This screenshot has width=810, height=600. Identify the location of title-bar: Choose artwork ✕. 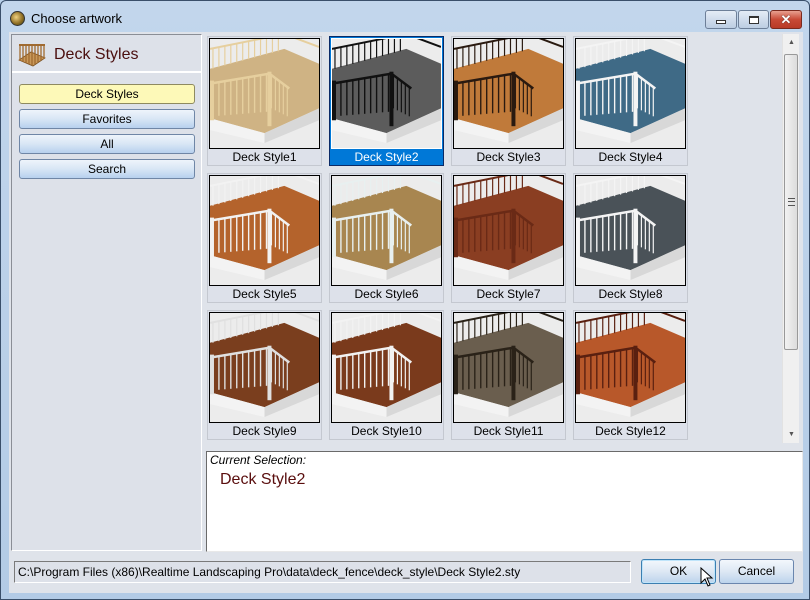
(405, 17).